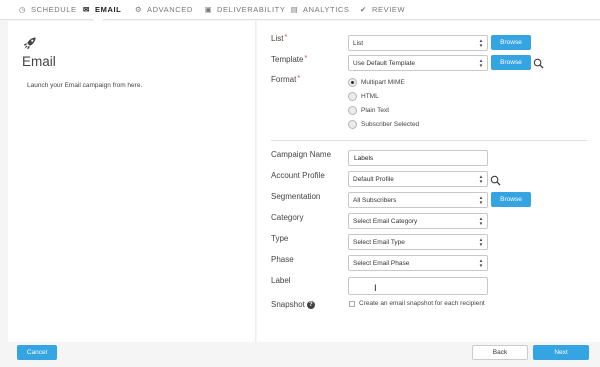  Describe the element at coordinates (54, 9) in the screenshot. I see `tab-label: SCHEDULE` at that location.